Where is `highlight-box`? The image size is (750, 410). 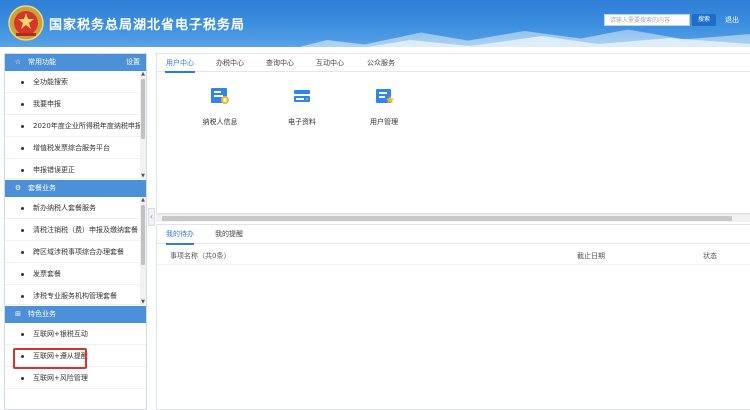
highlight-box is located at coordinates (50, 358).